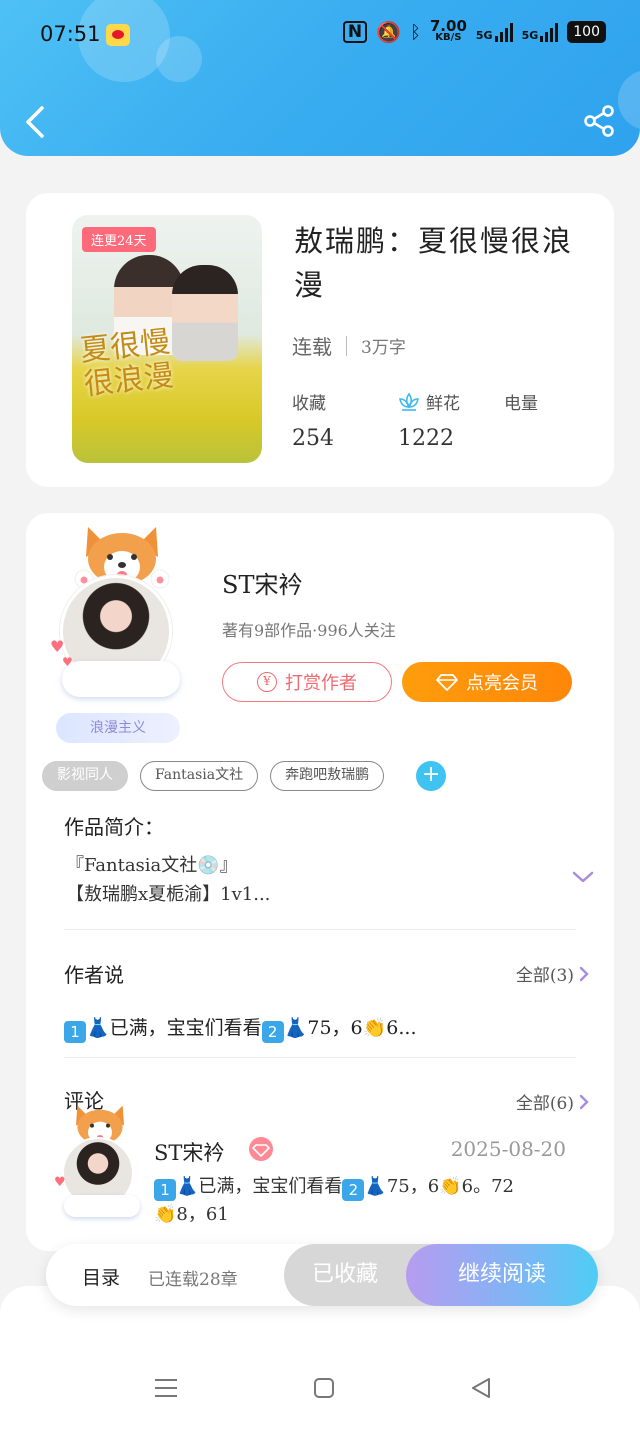 This screenshot has height=1429, width=640. Describe the element at coordinates (267, 682) in the screenshot. I see `yuan-coin-icon: ¥` at that location.